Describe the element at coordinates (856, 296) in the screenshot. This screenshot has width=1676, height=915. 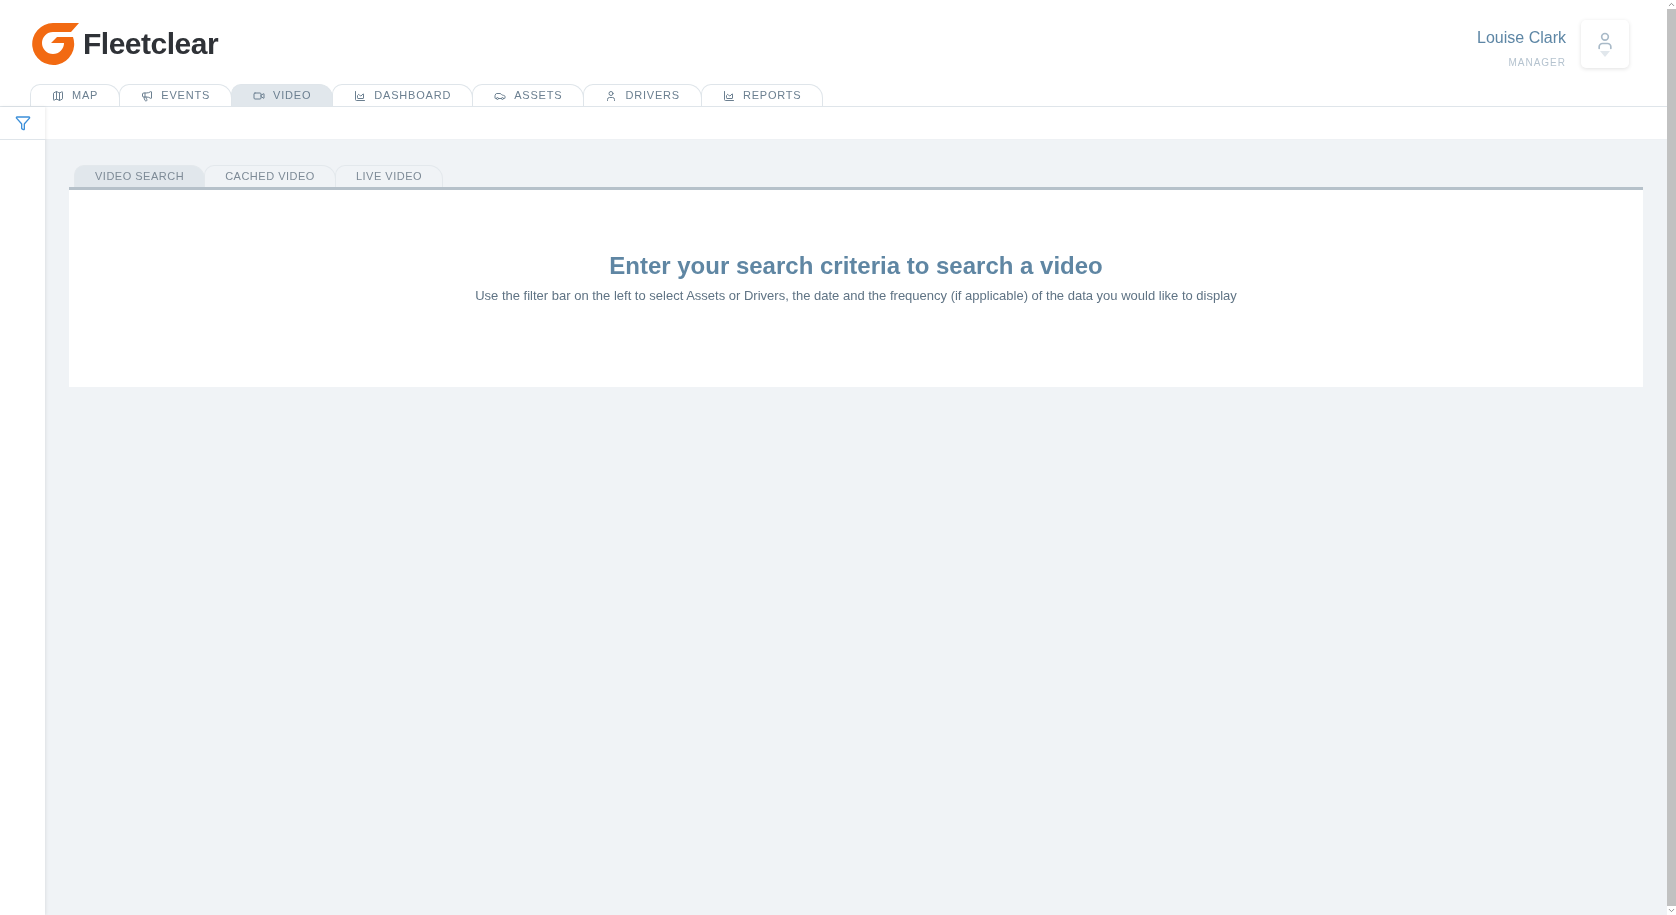
I see `empty-state-text: Use the filter bar on the left to select Assets or Drivers, the date and the frequency (if applicable) of the data you would like to display` at that location.